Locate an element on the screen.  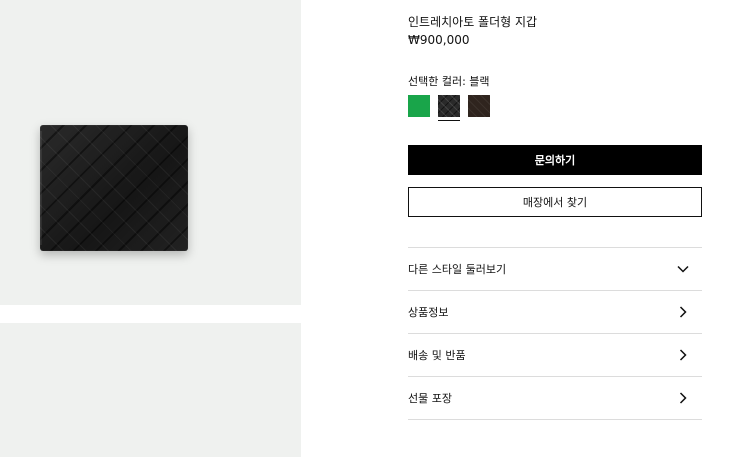
swatch-green is located at coordinates (419, 106).